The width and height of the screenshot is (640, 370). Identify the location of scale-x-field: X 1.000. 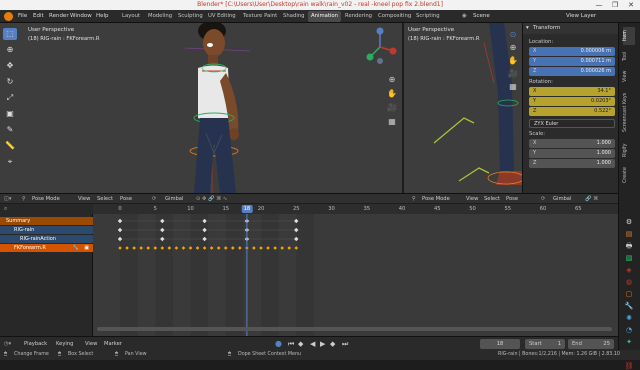
(572, 143).